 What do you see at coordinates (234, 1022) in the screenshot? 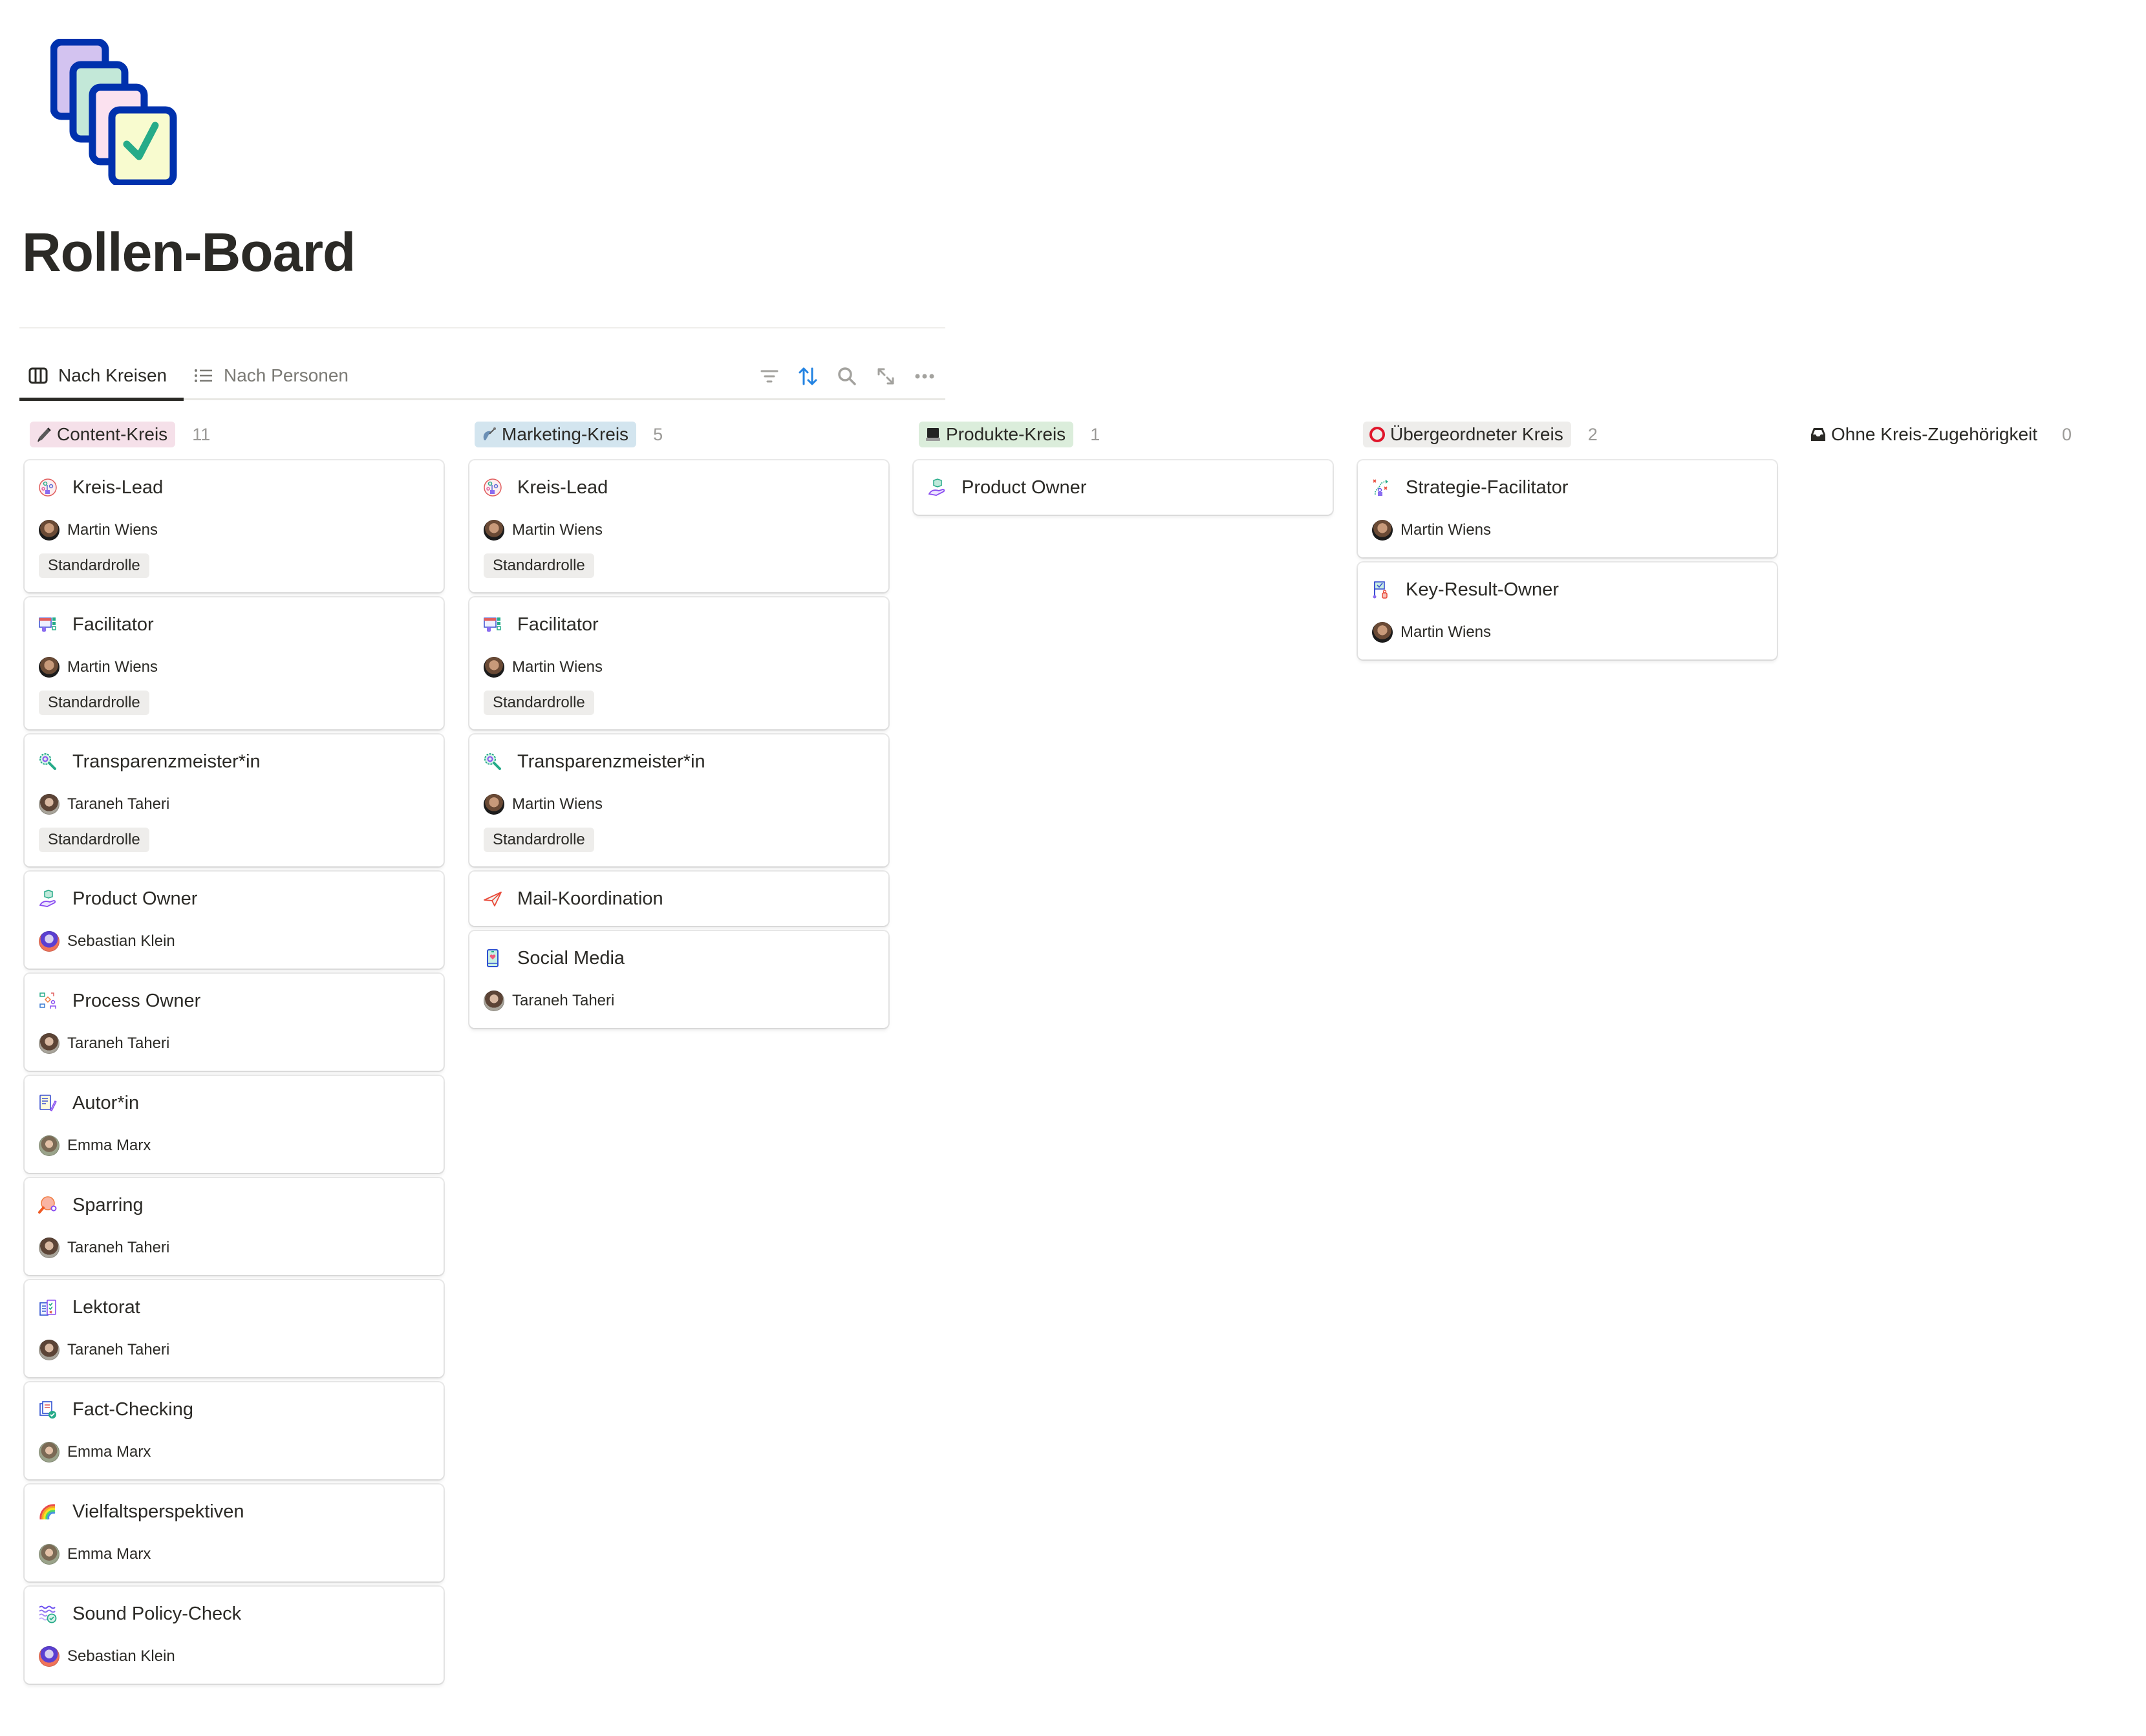
I see `role-card: Process Owner Taraneh Taheri` at bounding box center [234, 1022].